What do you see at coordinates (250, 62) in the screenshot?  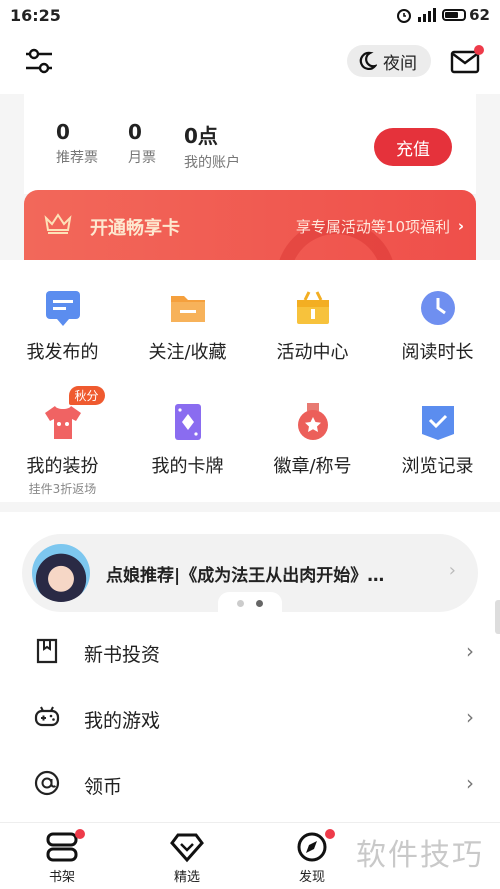 I see `top-bar: 夜间` at bounding box center [250, 62].